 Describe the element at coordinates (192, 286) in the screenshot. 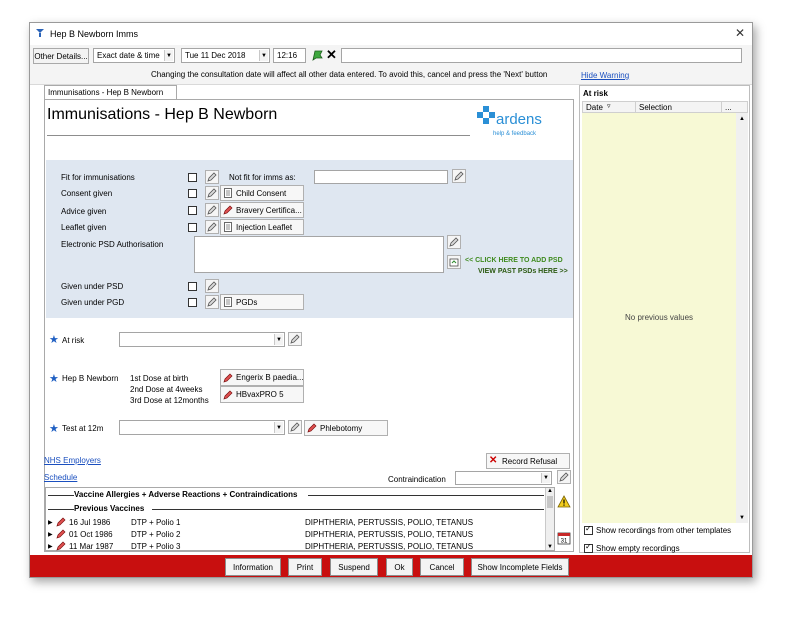

I see `psd-checkbox` at that location.